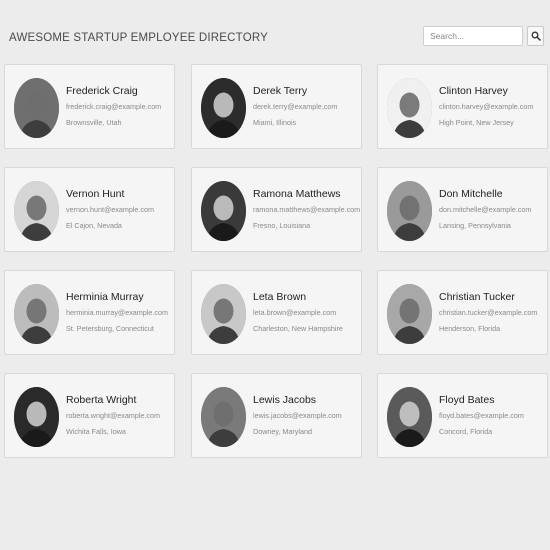  What do you see at coordinates (485, 209) in the screenshot?
I see `employee-email: don.mitchelle@example.com` at bounding box center [485, 209].